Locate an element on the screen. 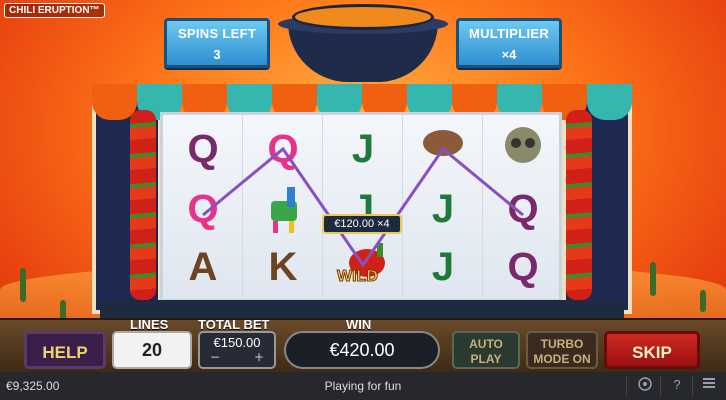  sound-icon is located at coordinates (645, 385).